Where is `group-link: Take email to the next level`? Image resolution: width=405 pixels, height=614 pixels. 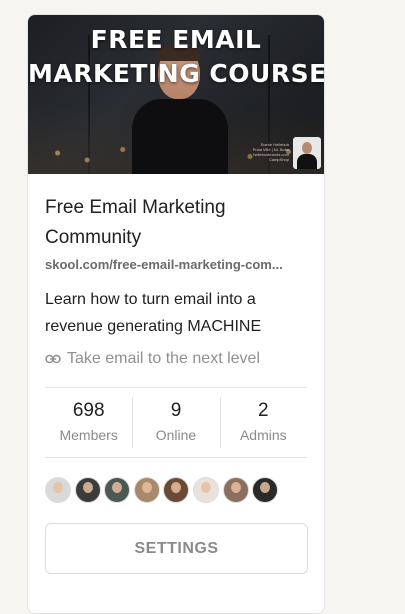
group-link: Take email to the next level is located at coordinates (176, 359).